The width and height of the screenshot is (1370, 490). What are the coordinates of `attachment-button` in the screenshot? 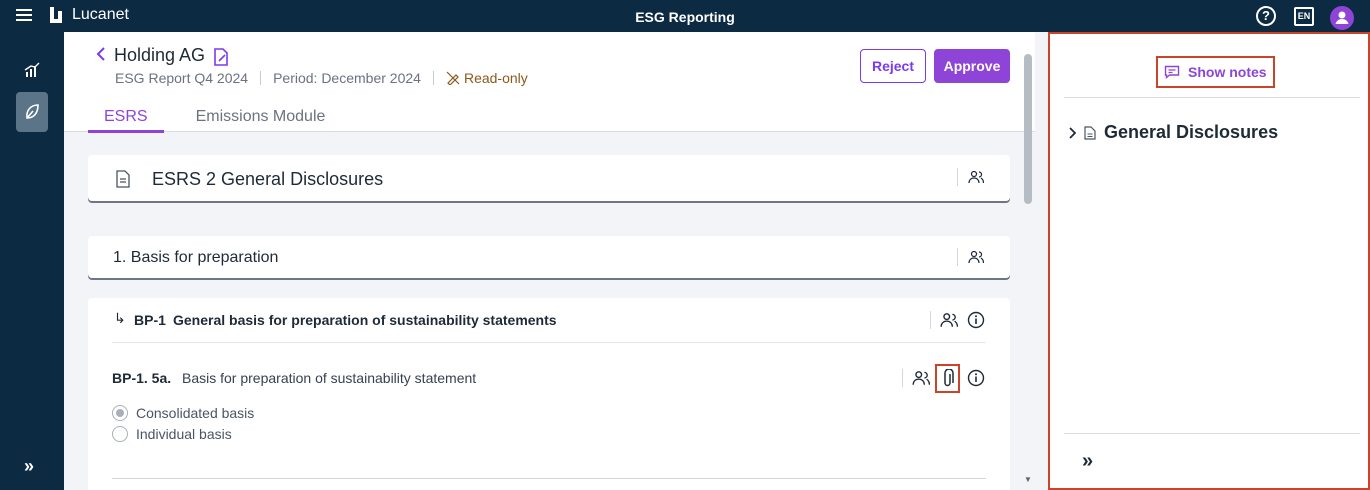 It's located at (947, 378).